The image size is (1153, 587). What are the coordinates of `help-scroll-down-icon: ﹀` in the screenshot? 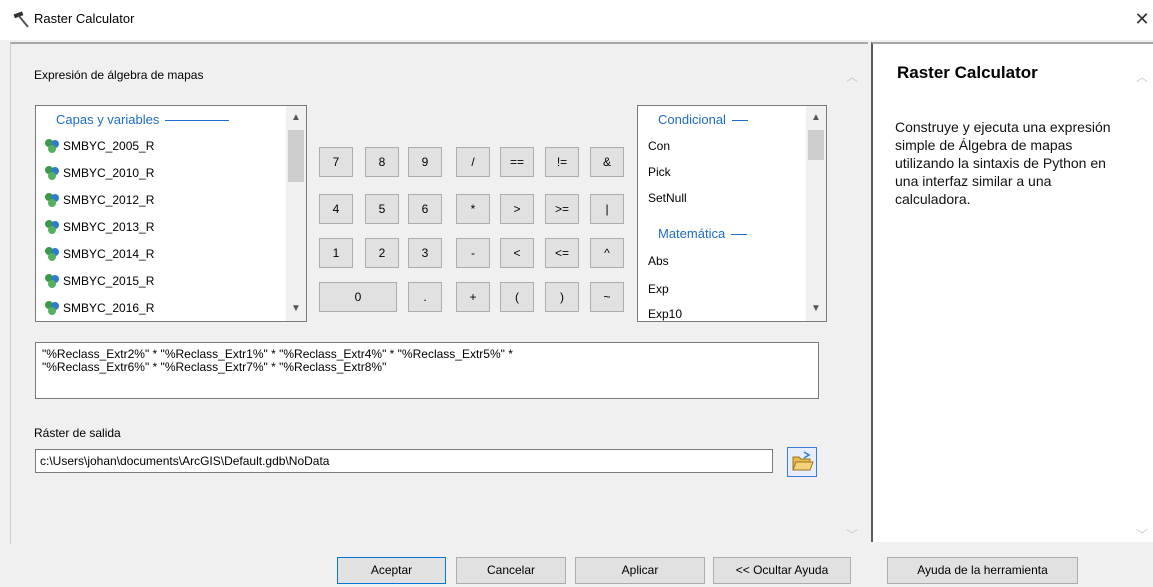 It's located at (1142, 534).